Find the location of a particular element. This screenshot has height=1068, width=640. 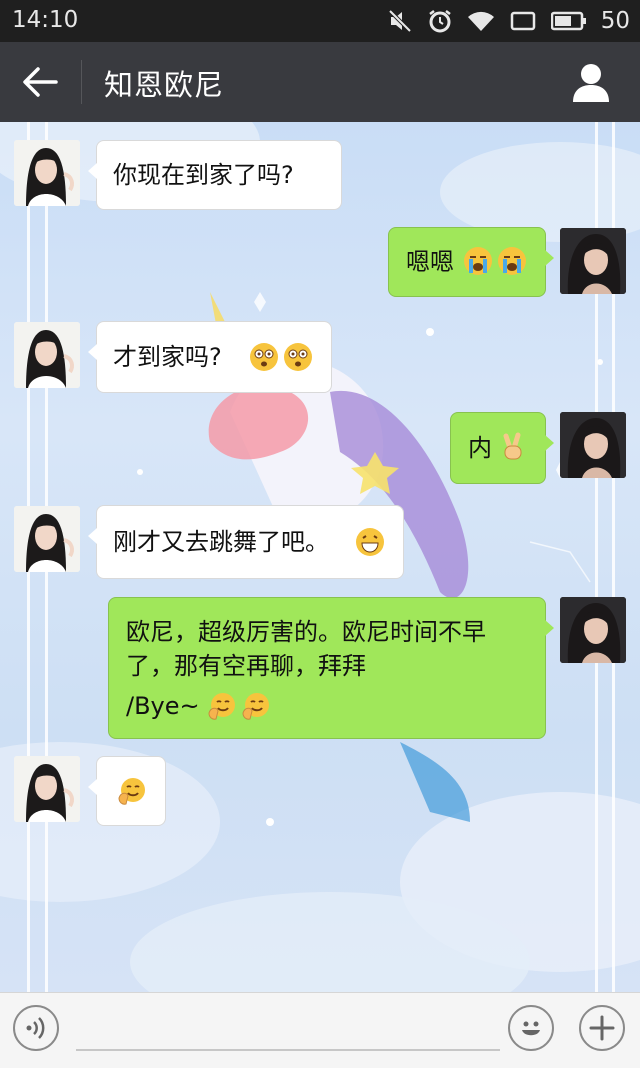

person-icon is located at coordinates (591, 83).